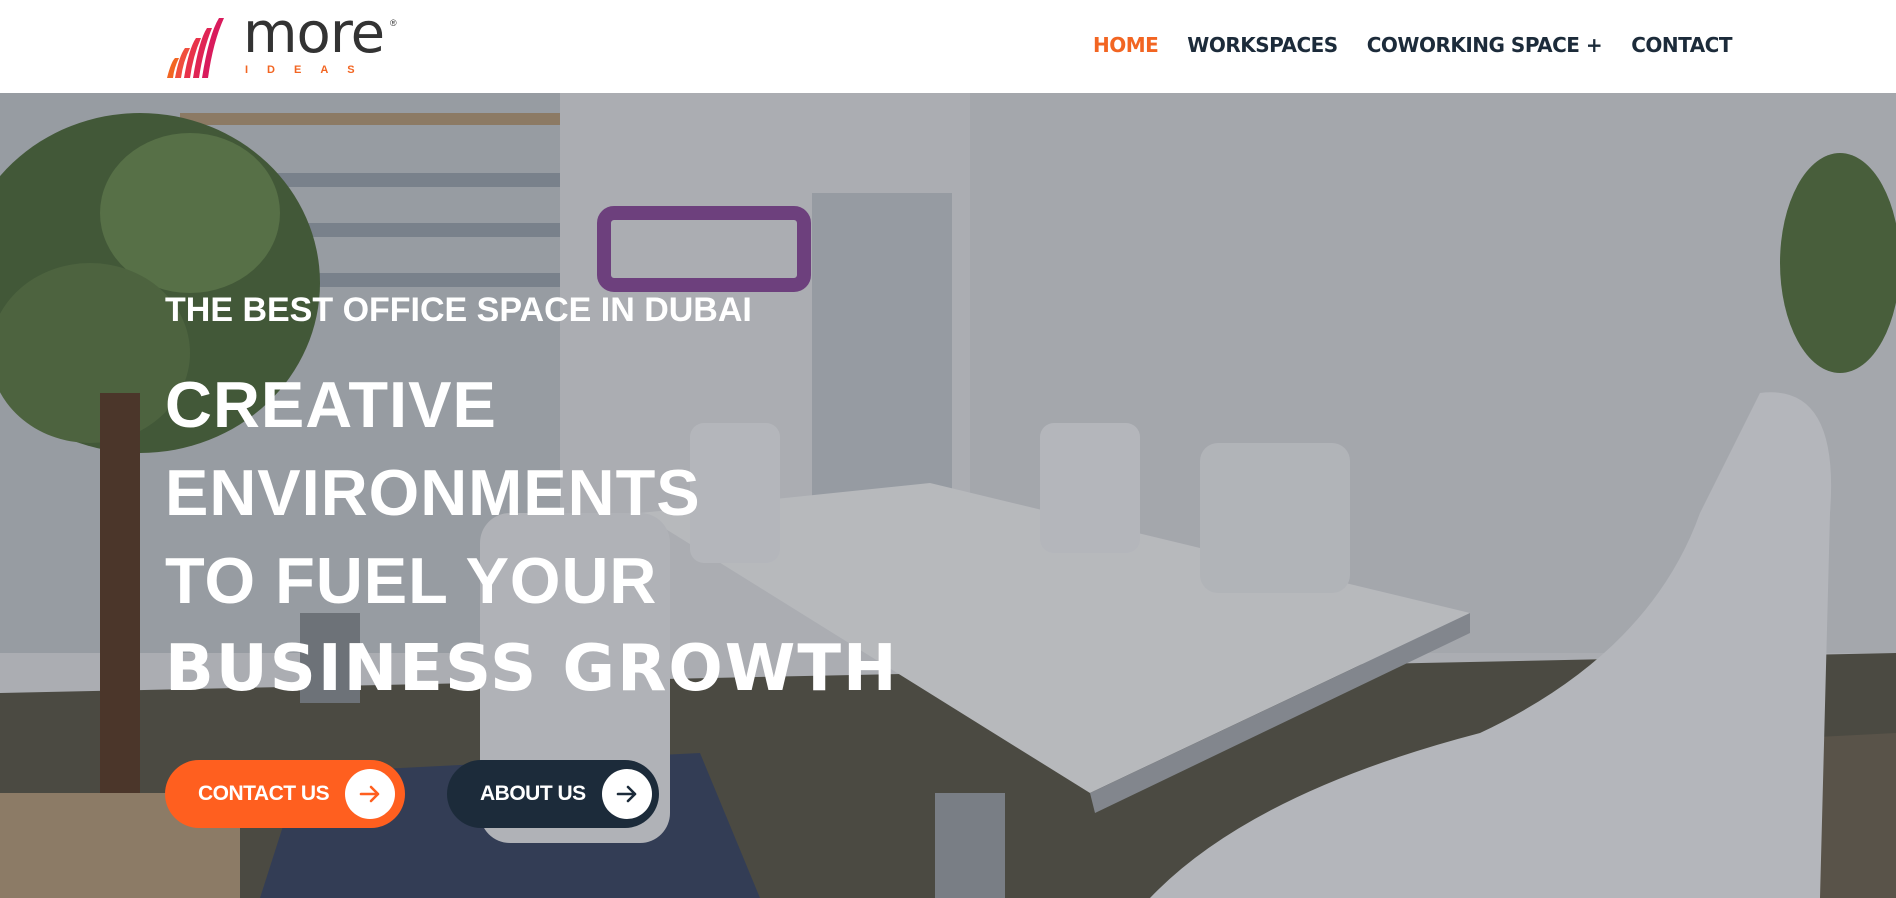 The width and height of the screenshot is (1896, 898). What do you see at coordinates (1681, 45) in the screenshot?
I see `nav-item-contact: CONTACT` at bounding box center [1681, 45].